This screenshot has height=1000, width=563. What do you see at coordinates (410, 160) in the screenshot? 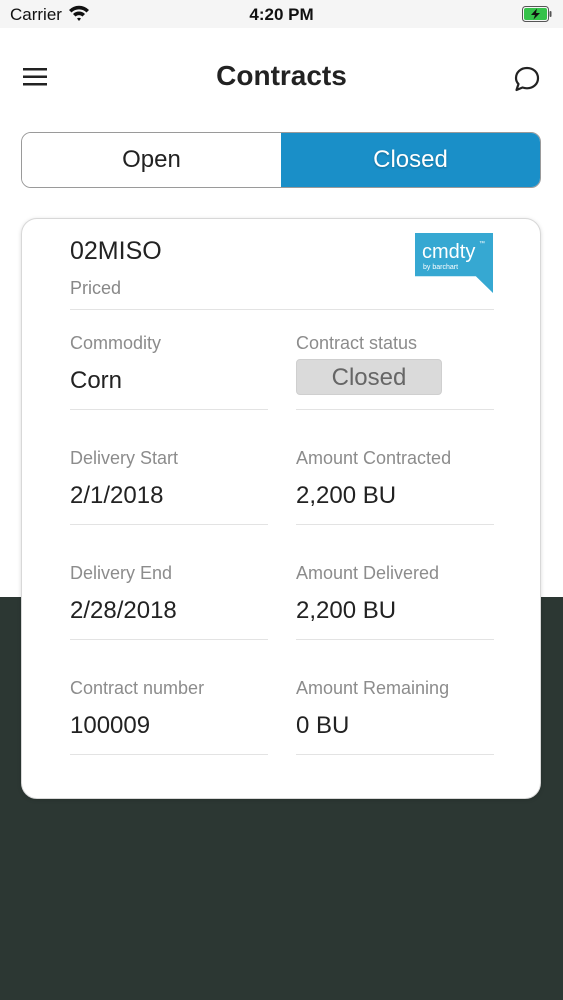
I see `tab-closed: Closed` at bounding box center [410, 160].